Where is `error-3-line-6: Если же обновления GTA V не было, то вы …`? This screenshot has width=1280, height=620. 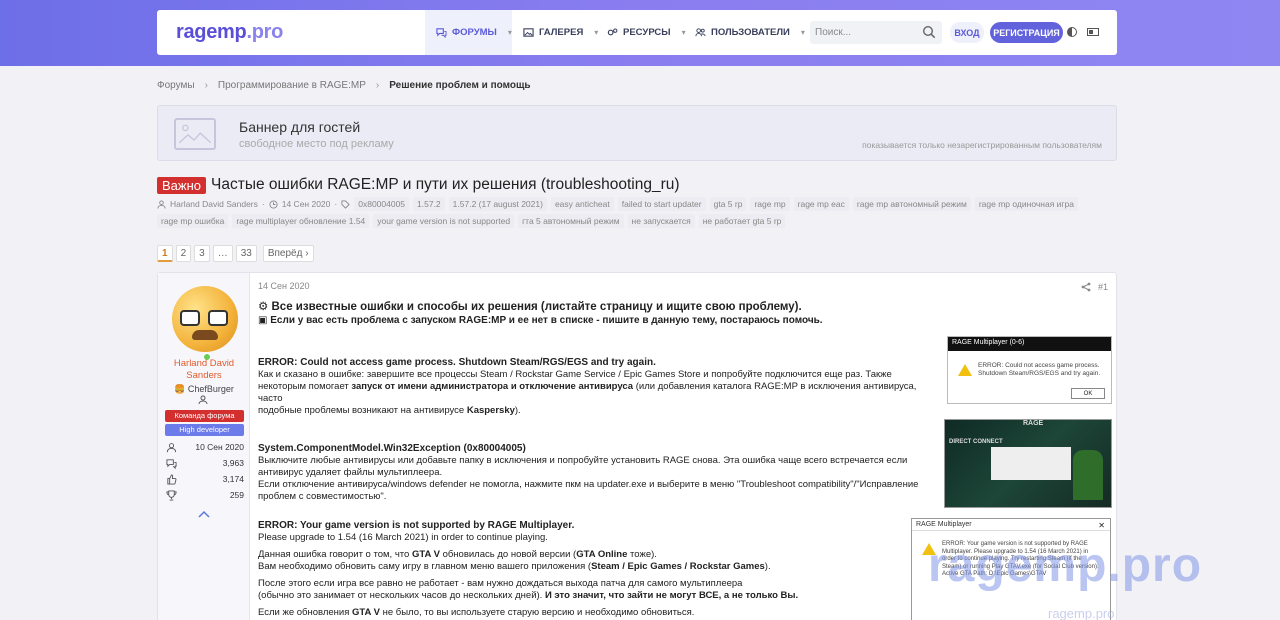
error-3-line-6: Если же обновления GTA V не было, то вы … is located at coordinates (476, 612).